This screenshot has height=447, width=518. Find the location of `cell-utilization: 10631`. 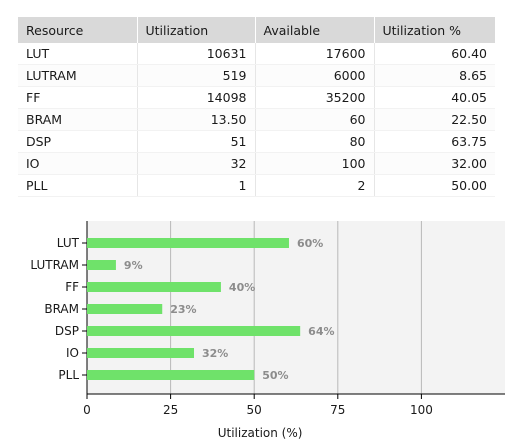

cell-utilization: 10631 is located at coordinates (196, 54).